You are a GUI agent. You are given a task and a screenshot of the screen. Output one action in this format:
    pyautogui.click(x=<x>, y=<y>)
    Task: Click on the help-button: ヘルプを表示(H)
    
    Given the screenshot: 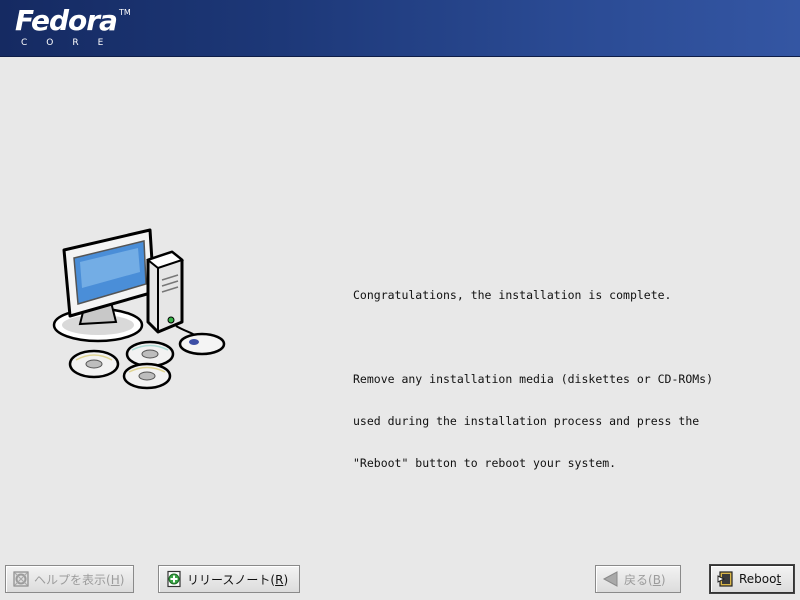 What is the action you would take?
    pyautogui.click(x=69, y=579)
    